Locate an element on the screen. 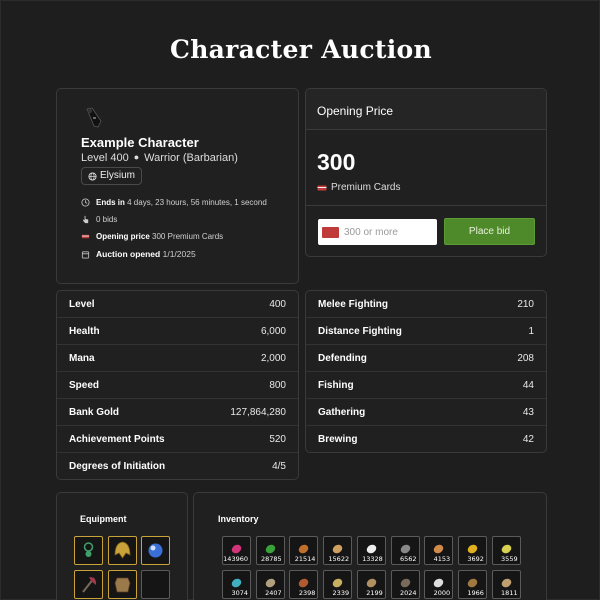  auction-opened-label: Auction opened is located at coordinates (128, 254).